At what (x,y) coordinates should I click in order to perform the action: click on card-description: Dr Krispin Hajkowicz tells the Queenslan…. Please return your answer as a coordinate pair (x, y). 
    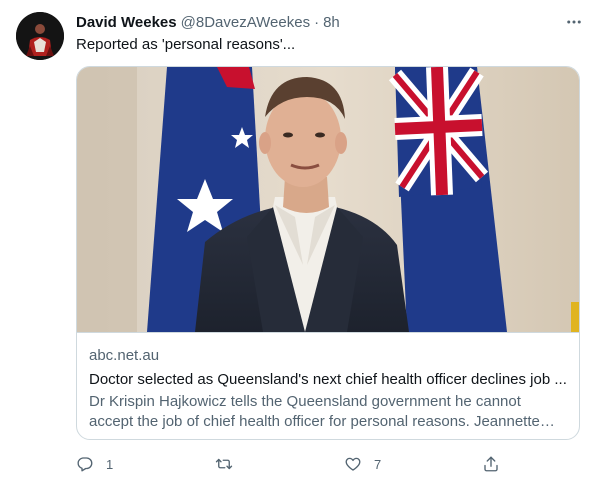
    Looking at the image, I should click on (314, 411).